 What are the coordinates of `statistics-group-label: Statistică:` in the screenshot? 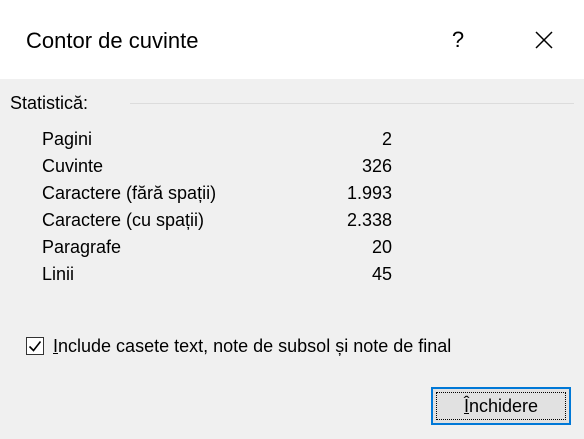 It's located at (53, 103).